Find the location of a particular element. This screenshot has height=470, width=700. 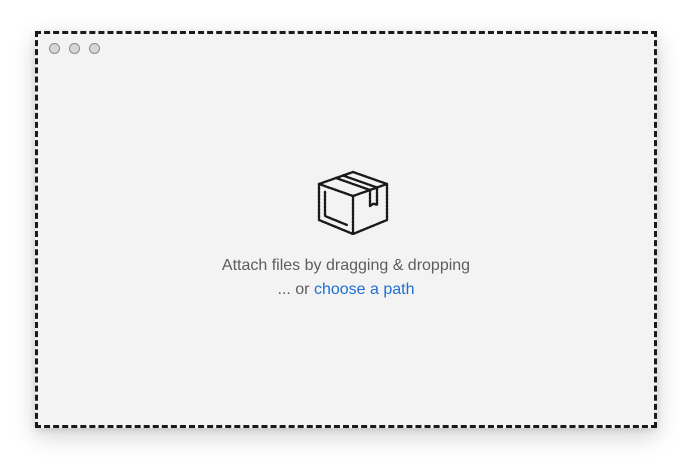

choose-path-line: ... or choose a path is located at coordinates (346, 290).